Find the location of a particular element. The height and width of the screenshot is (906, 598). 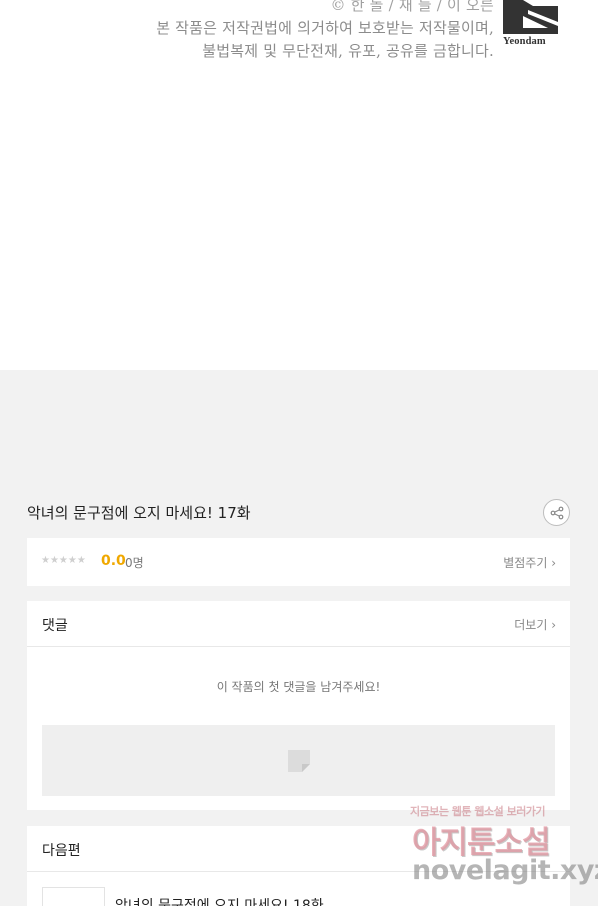

empty-comments-message: 이 작품의 첫 댓글을 남겨주세요! is located at coordinates (298, 687).